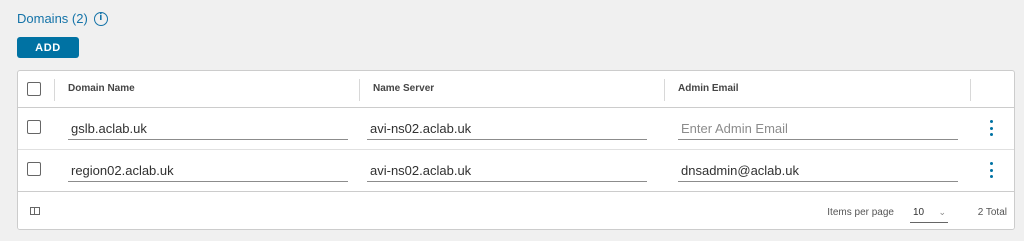 The width and height of the screenshot is (1024, 241). What do you see at coordinates (208, 128) in the screenshot?
I see `domain-name-field: gslb.aclab.uk` at bounding box center [208, 128].